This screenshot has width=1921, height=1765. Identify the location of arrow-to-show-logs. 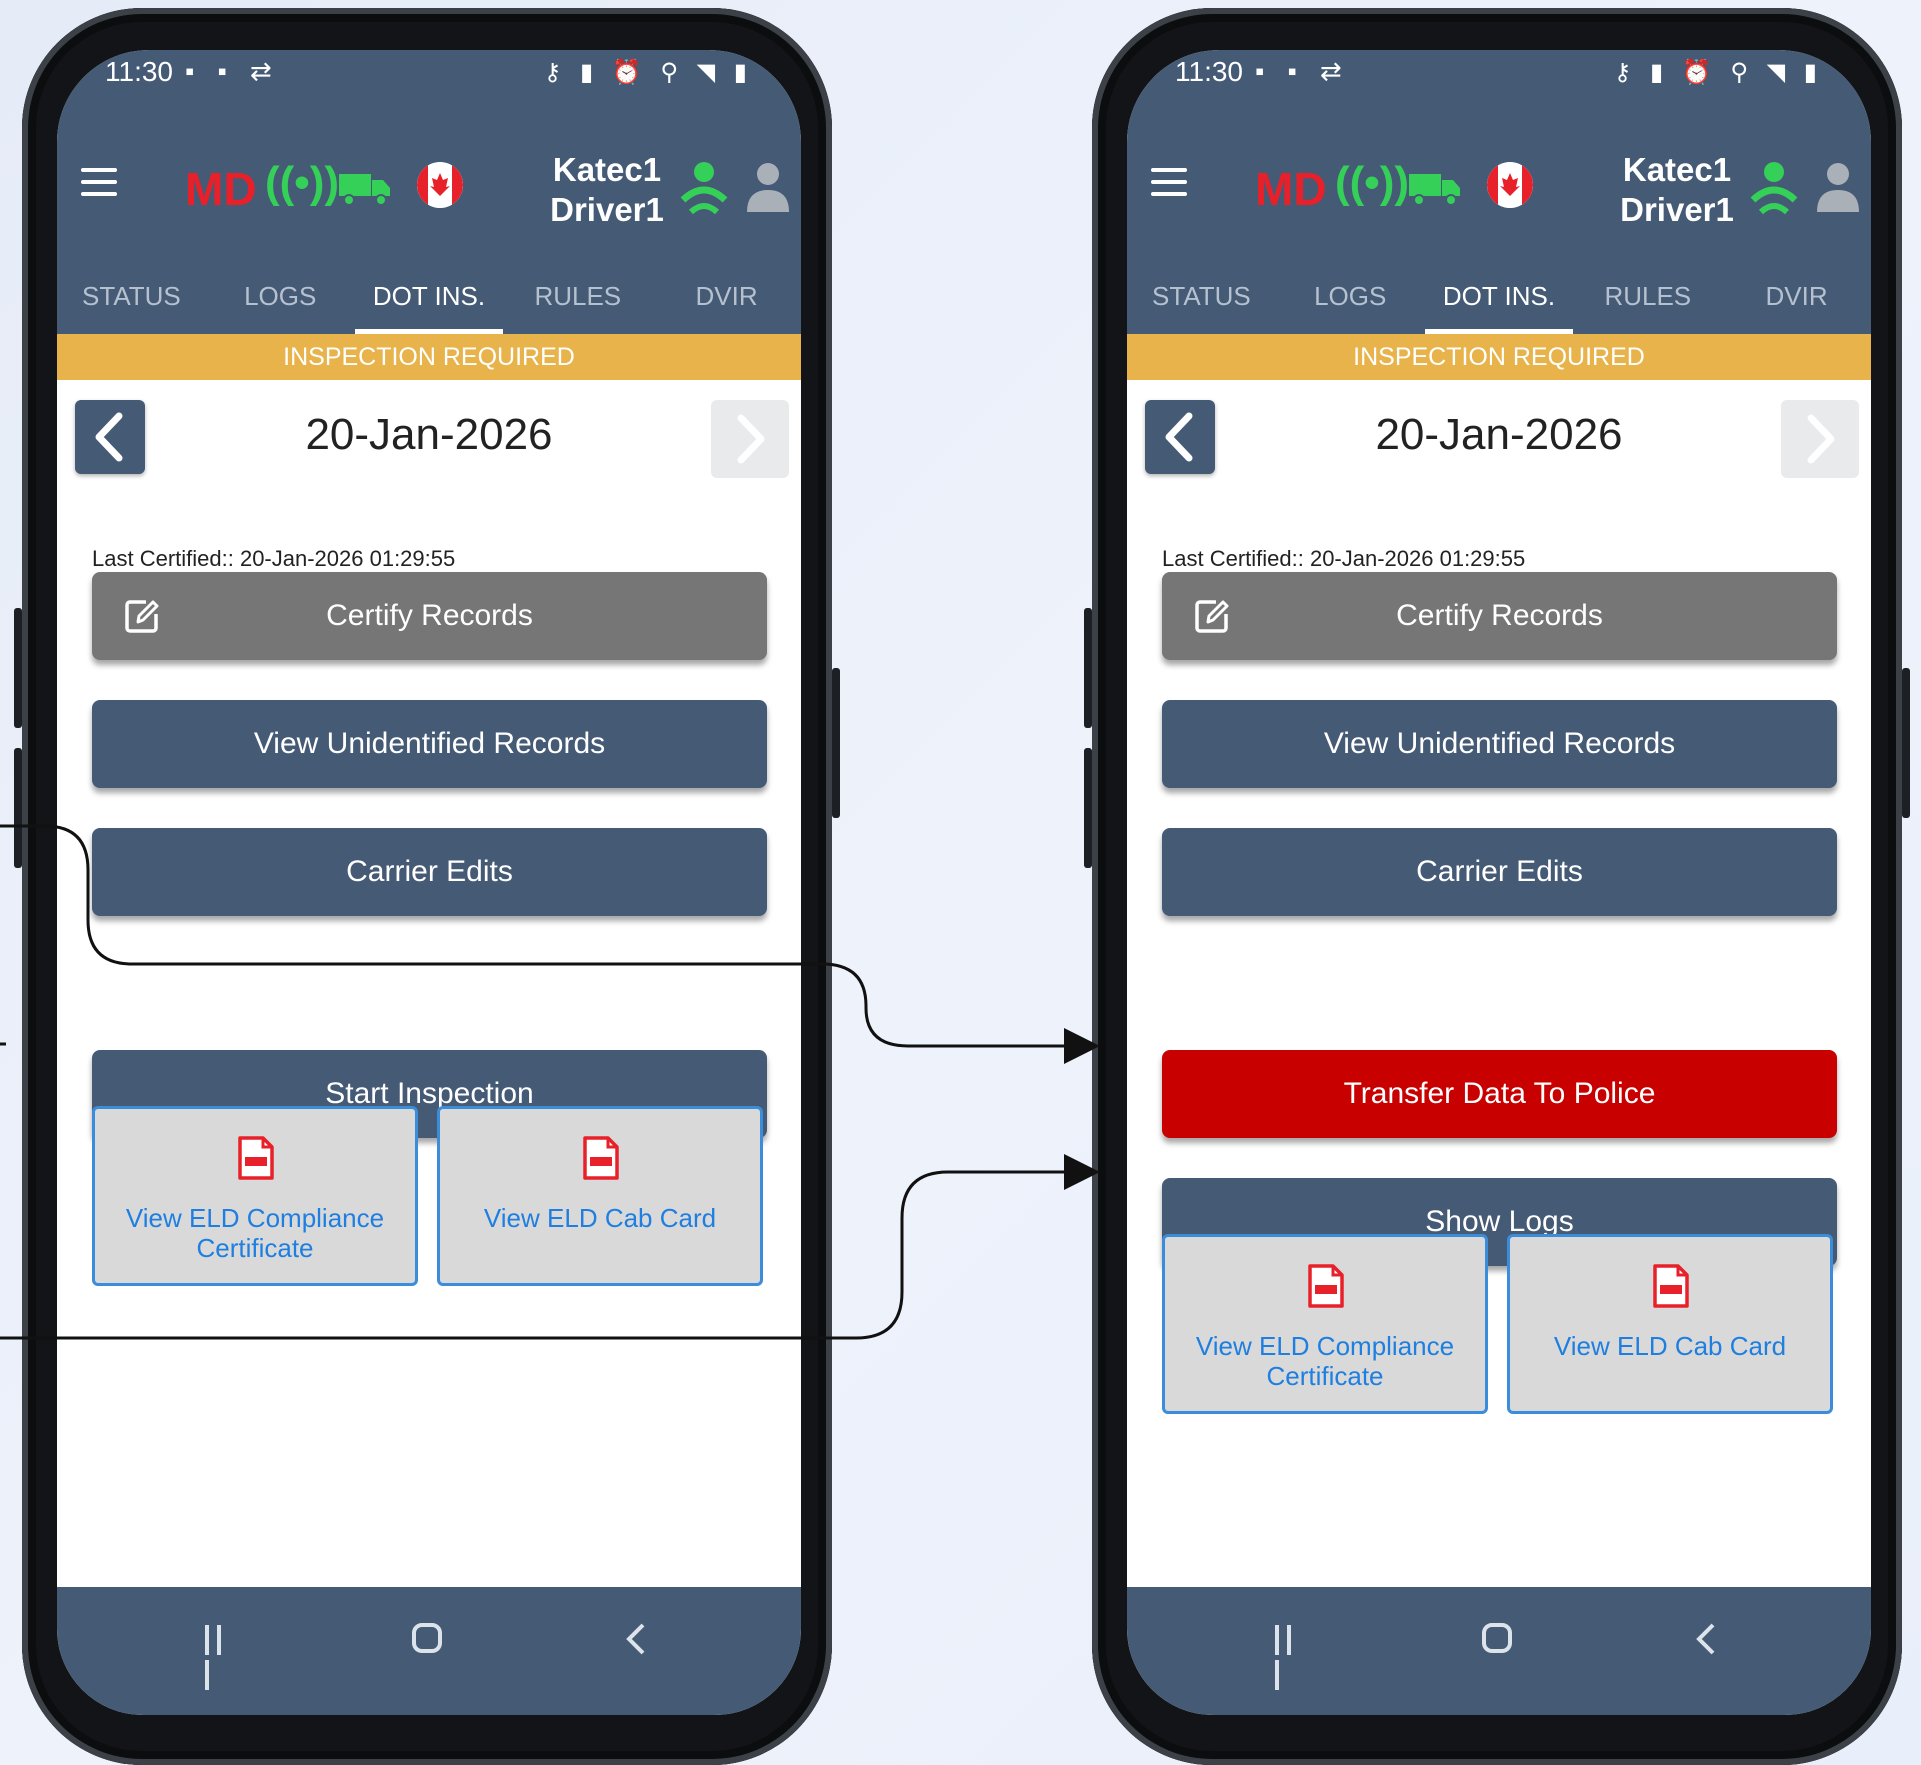
(550, 1247).